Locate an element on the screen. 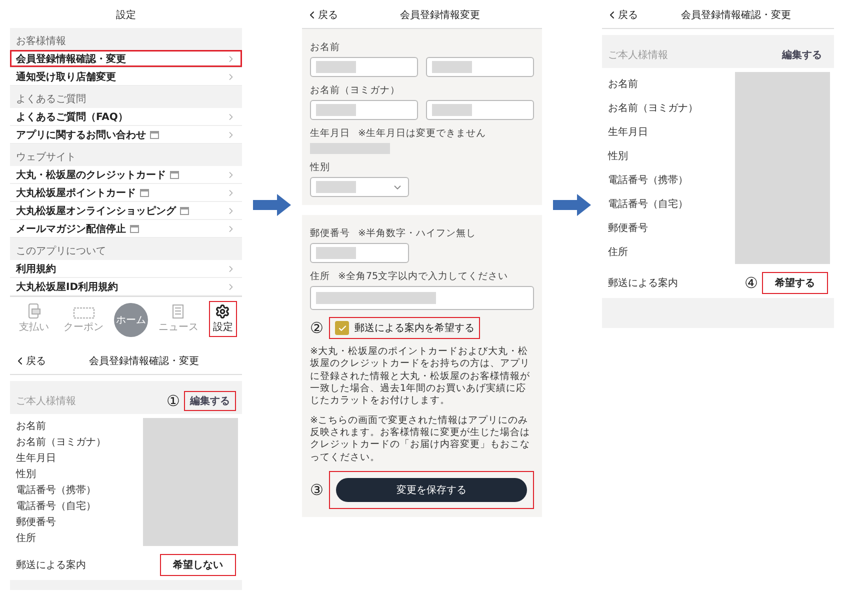  phone-card-icon is located at coordinates (34, 311).